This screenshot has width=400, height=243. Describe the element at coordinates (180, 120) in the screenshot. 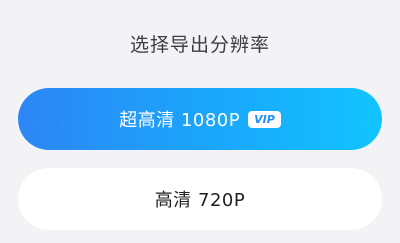

I see `option-label: 超高清 1080P` at that location.